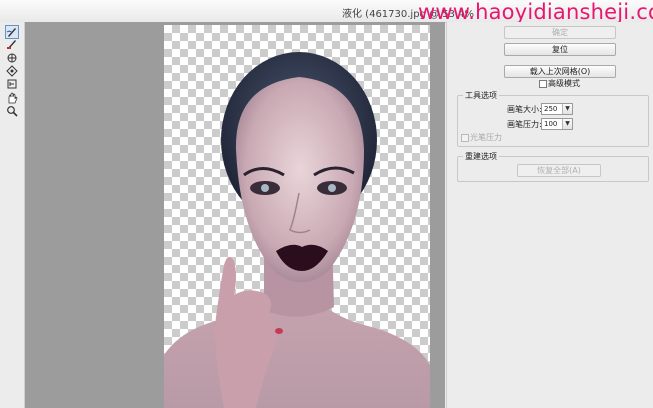 The image size is (653, 408). I want to click on pucker-tool-icon, so click(12, 58).